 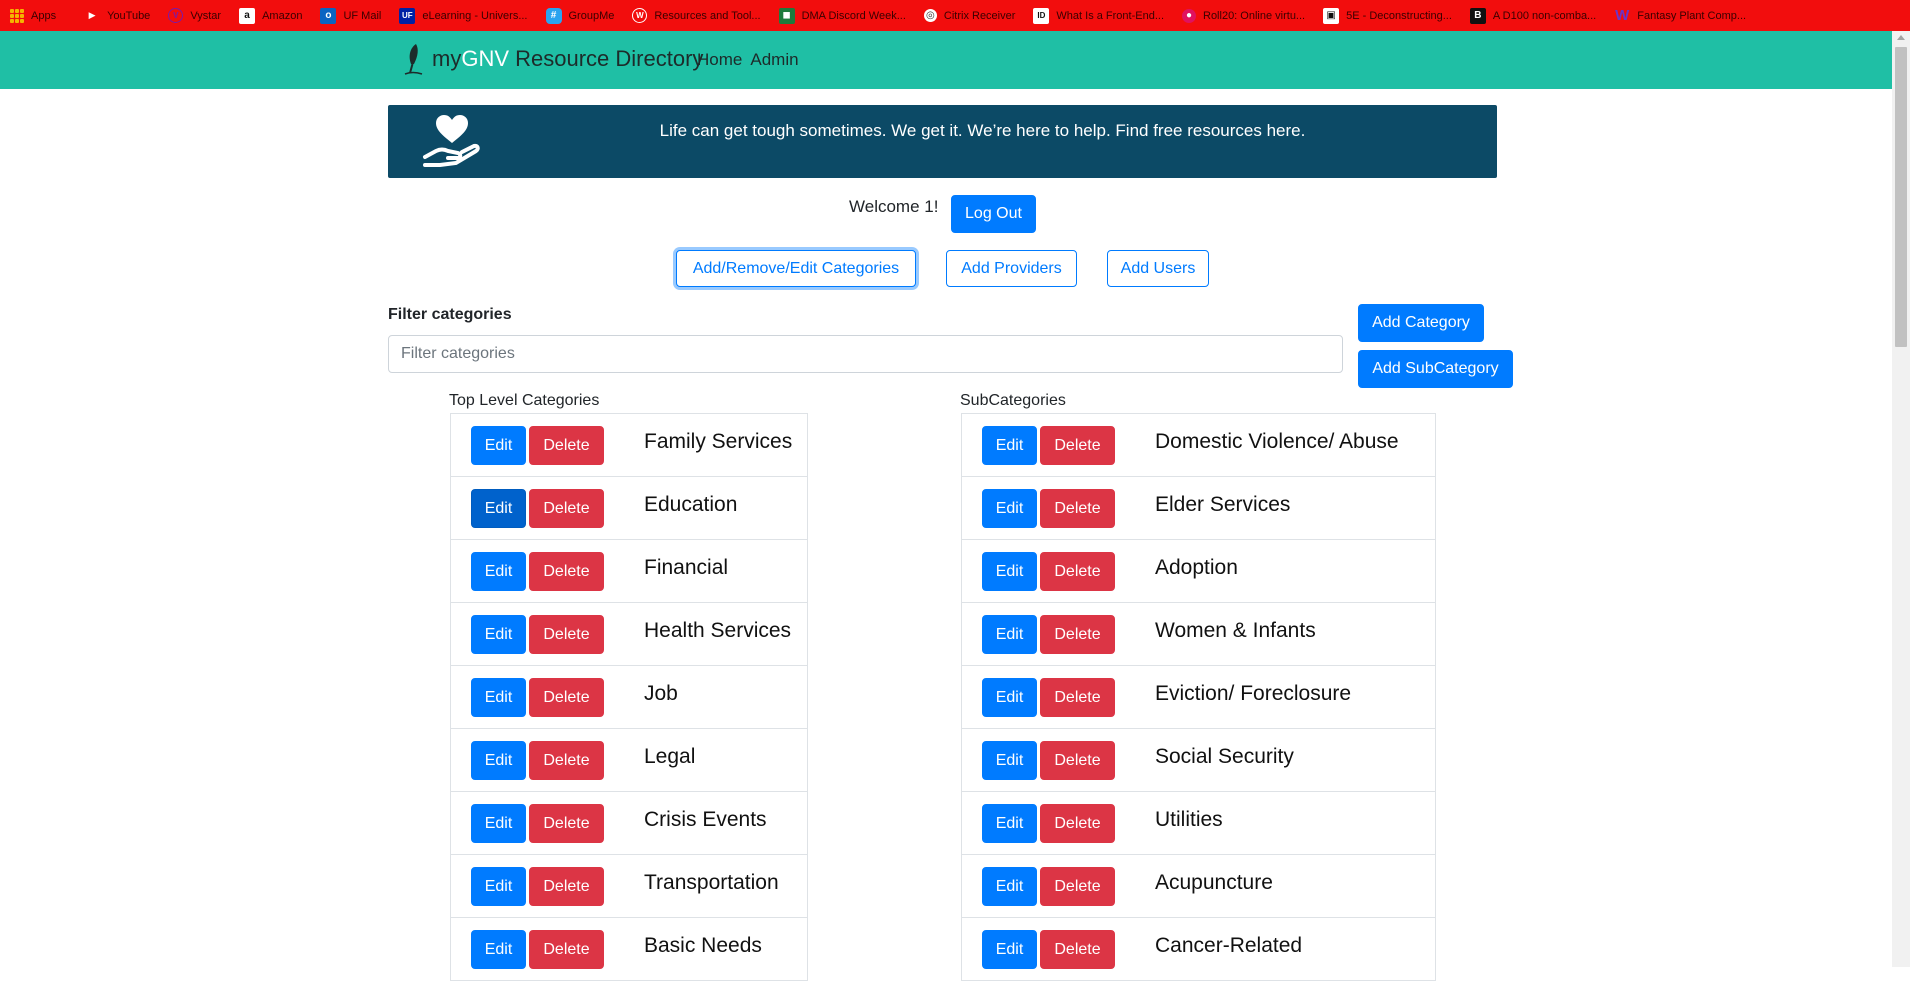 What do you see at coordinates (606, 58) in the screenshot?
I see `brand-suffix: Resource Directory` at bounding box center [606, 58].